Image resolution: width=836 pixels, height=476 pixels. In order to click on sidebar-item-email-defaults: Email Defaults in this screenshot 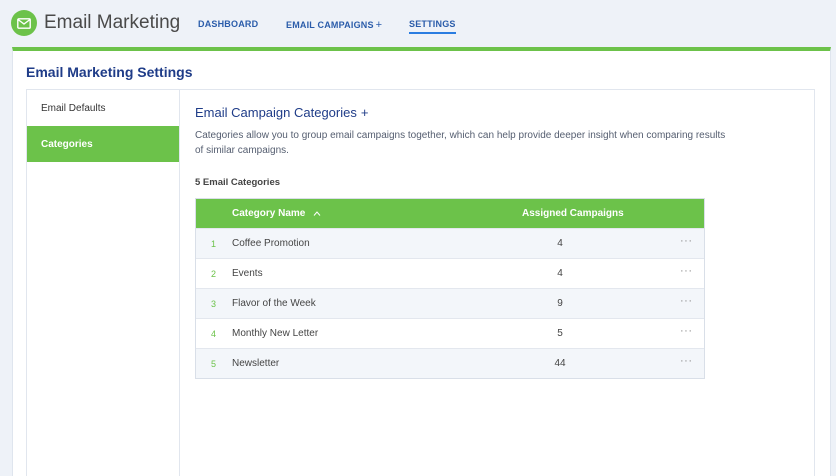, I will do `click(103, 108)`.